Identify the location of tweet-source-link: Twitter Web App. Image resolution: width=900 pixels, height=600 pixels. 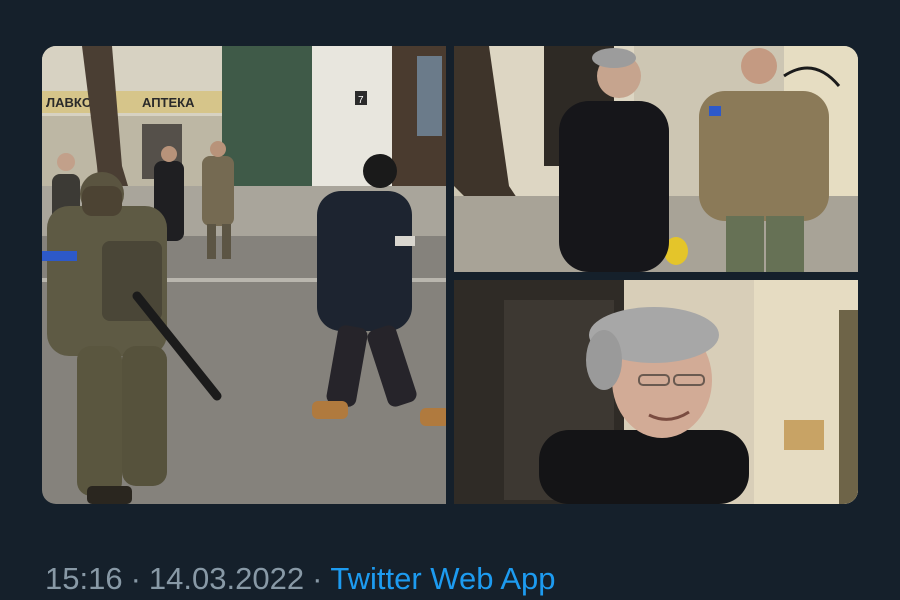
(442, 579).